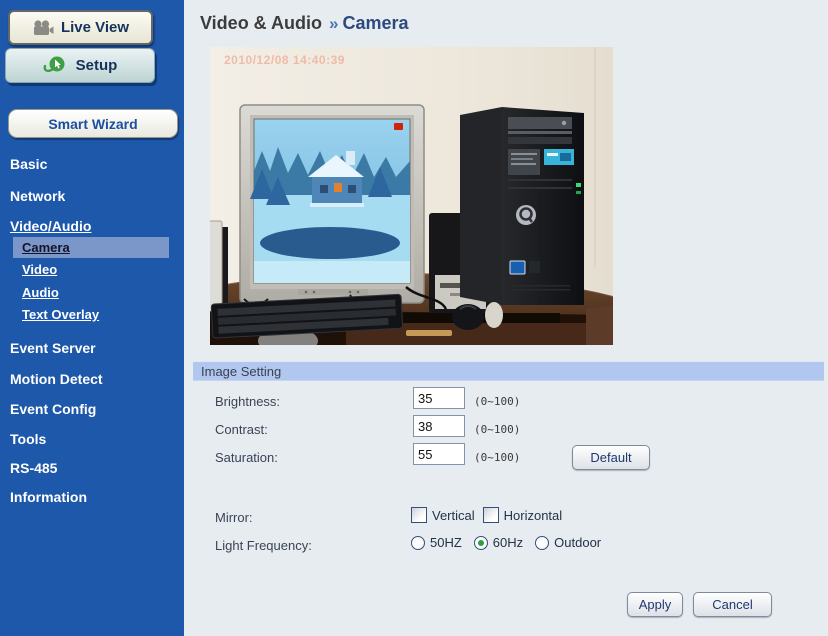 The image size is (828, 636). I want to click on sidebar-item-video-audio: Video/Audio, so click(50, 226).